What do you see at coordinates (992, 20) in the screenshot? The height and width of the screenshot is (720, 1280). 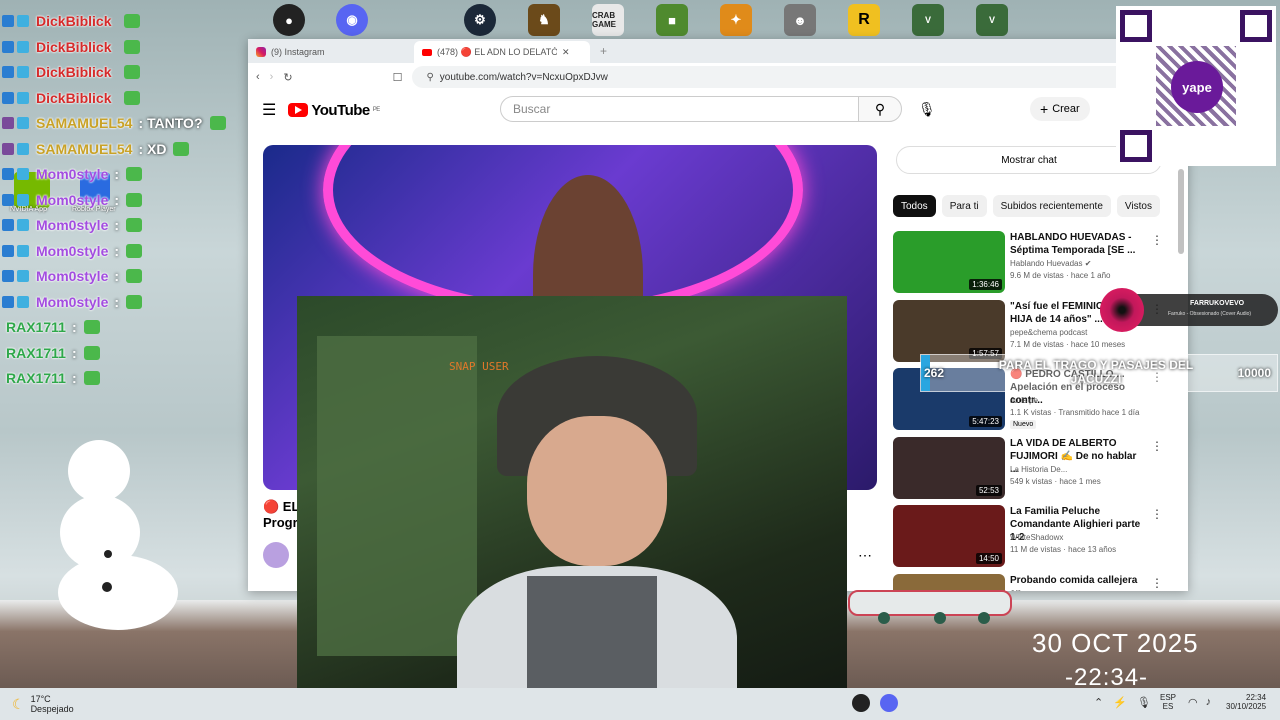 I see `gta-v-2-icon: V` at bounding box center [992, 20].